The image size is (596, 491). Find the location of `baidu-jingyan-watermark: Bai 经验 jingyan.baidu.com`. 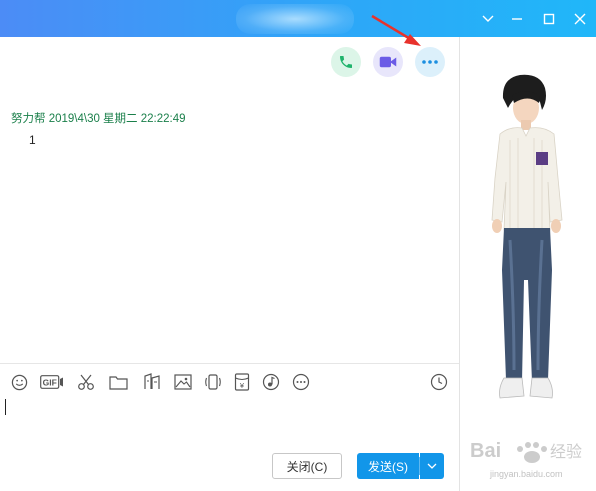

baidu-jingyan-watermark: Bai 经验 jingyan.baidu.com is located at coordinates (526, 459).